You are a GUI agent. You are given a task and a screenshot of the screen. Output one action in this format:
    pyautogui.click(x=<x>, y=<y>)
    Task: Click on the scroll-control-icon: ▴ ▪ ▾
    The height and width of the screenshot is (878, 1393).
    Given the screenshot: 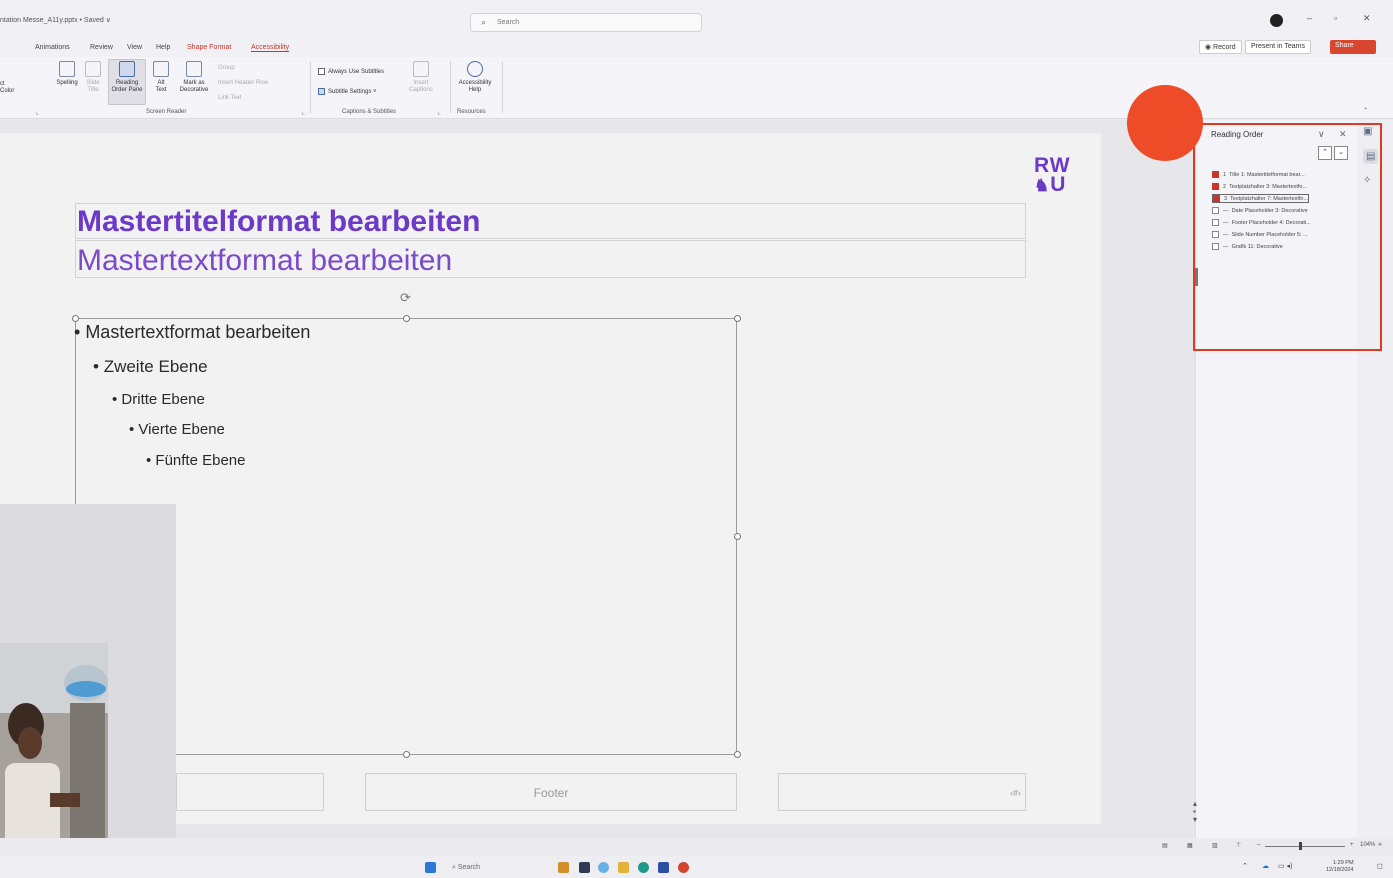 What is the action you would take?
    pyautogui.click(x=1195, y=812)
    